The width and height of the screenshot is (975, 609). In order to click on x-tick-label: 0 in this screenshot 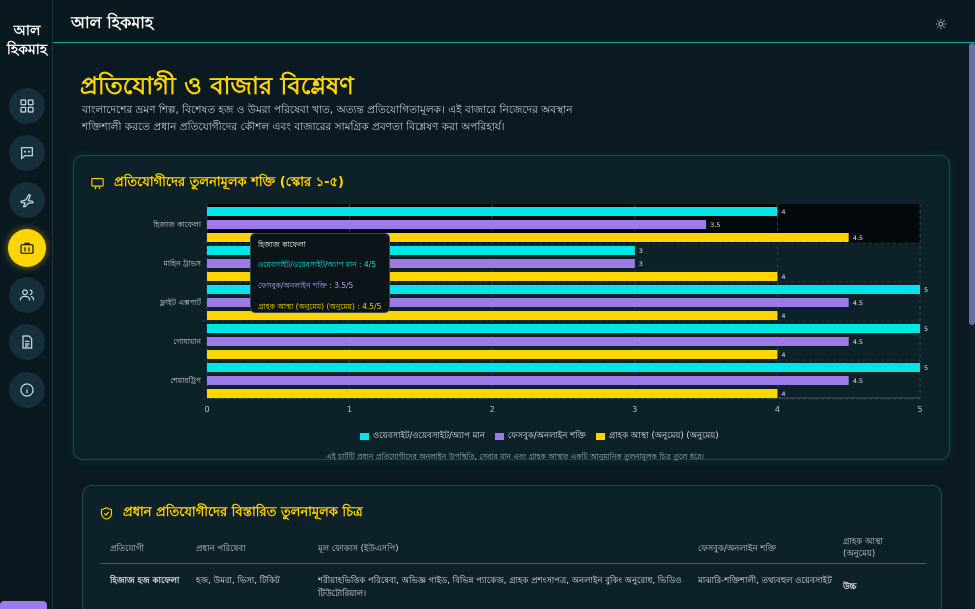, I will do `click(206, 409)`.